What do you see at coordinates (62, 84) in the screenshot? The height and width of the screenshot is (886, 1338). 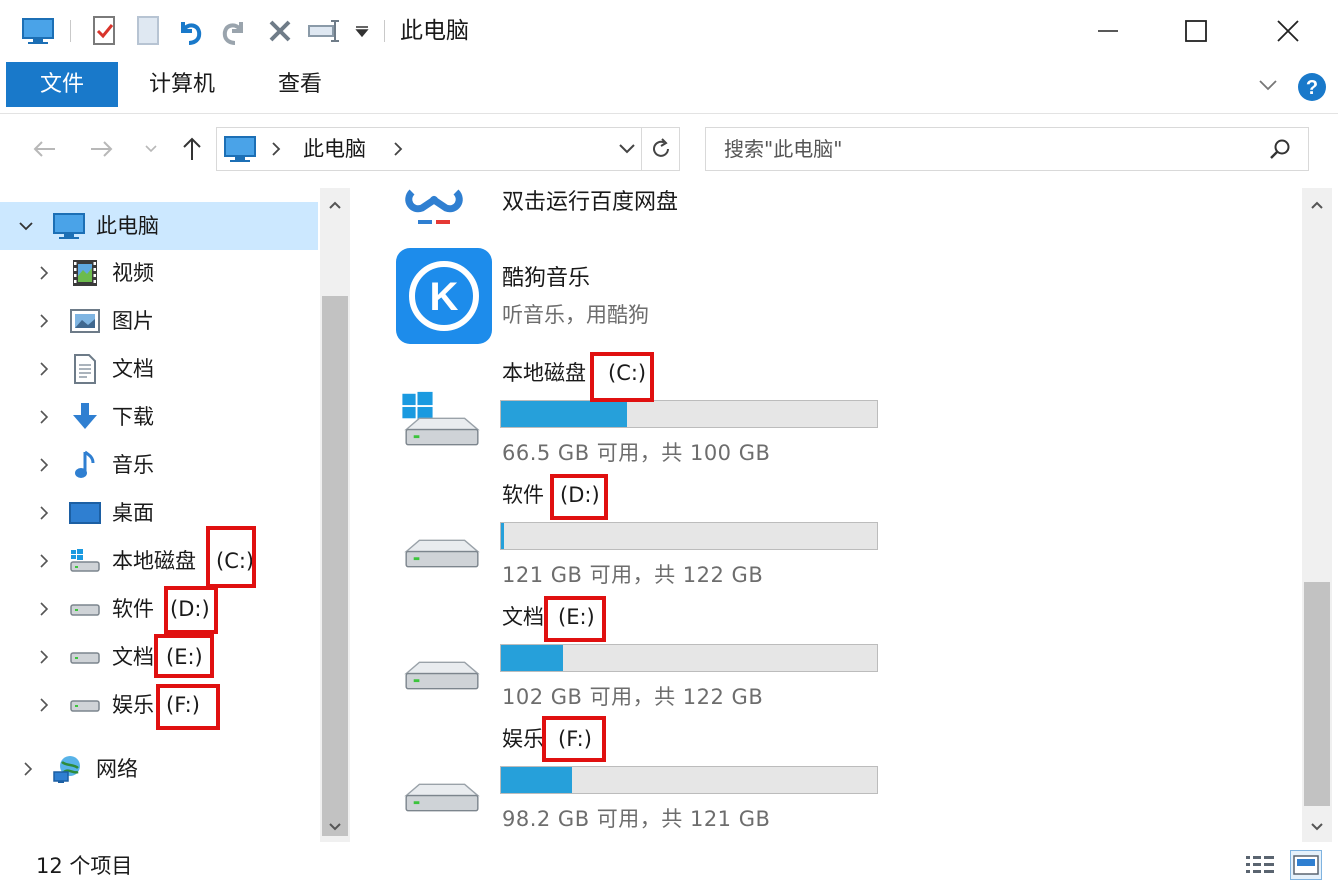 I see `tab-file: 文件` at bounding box center [62, 84].